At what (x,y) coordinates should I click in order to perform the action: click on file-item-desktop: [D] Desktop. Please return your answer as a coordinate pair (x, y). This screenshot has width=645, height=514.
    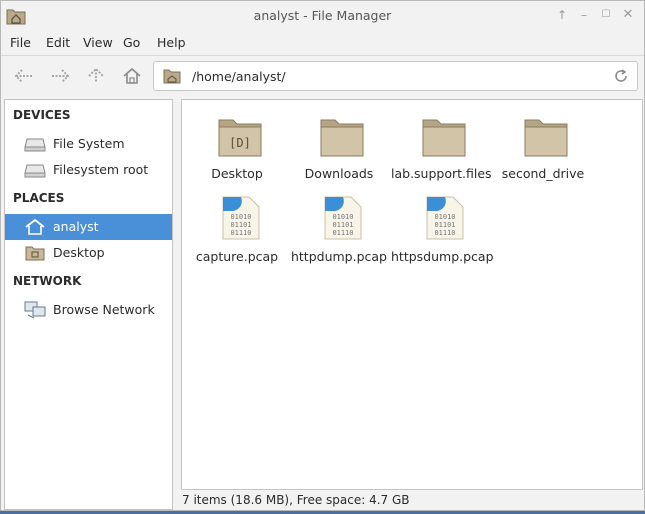
    Looking at the image, I should click on (237, 142).